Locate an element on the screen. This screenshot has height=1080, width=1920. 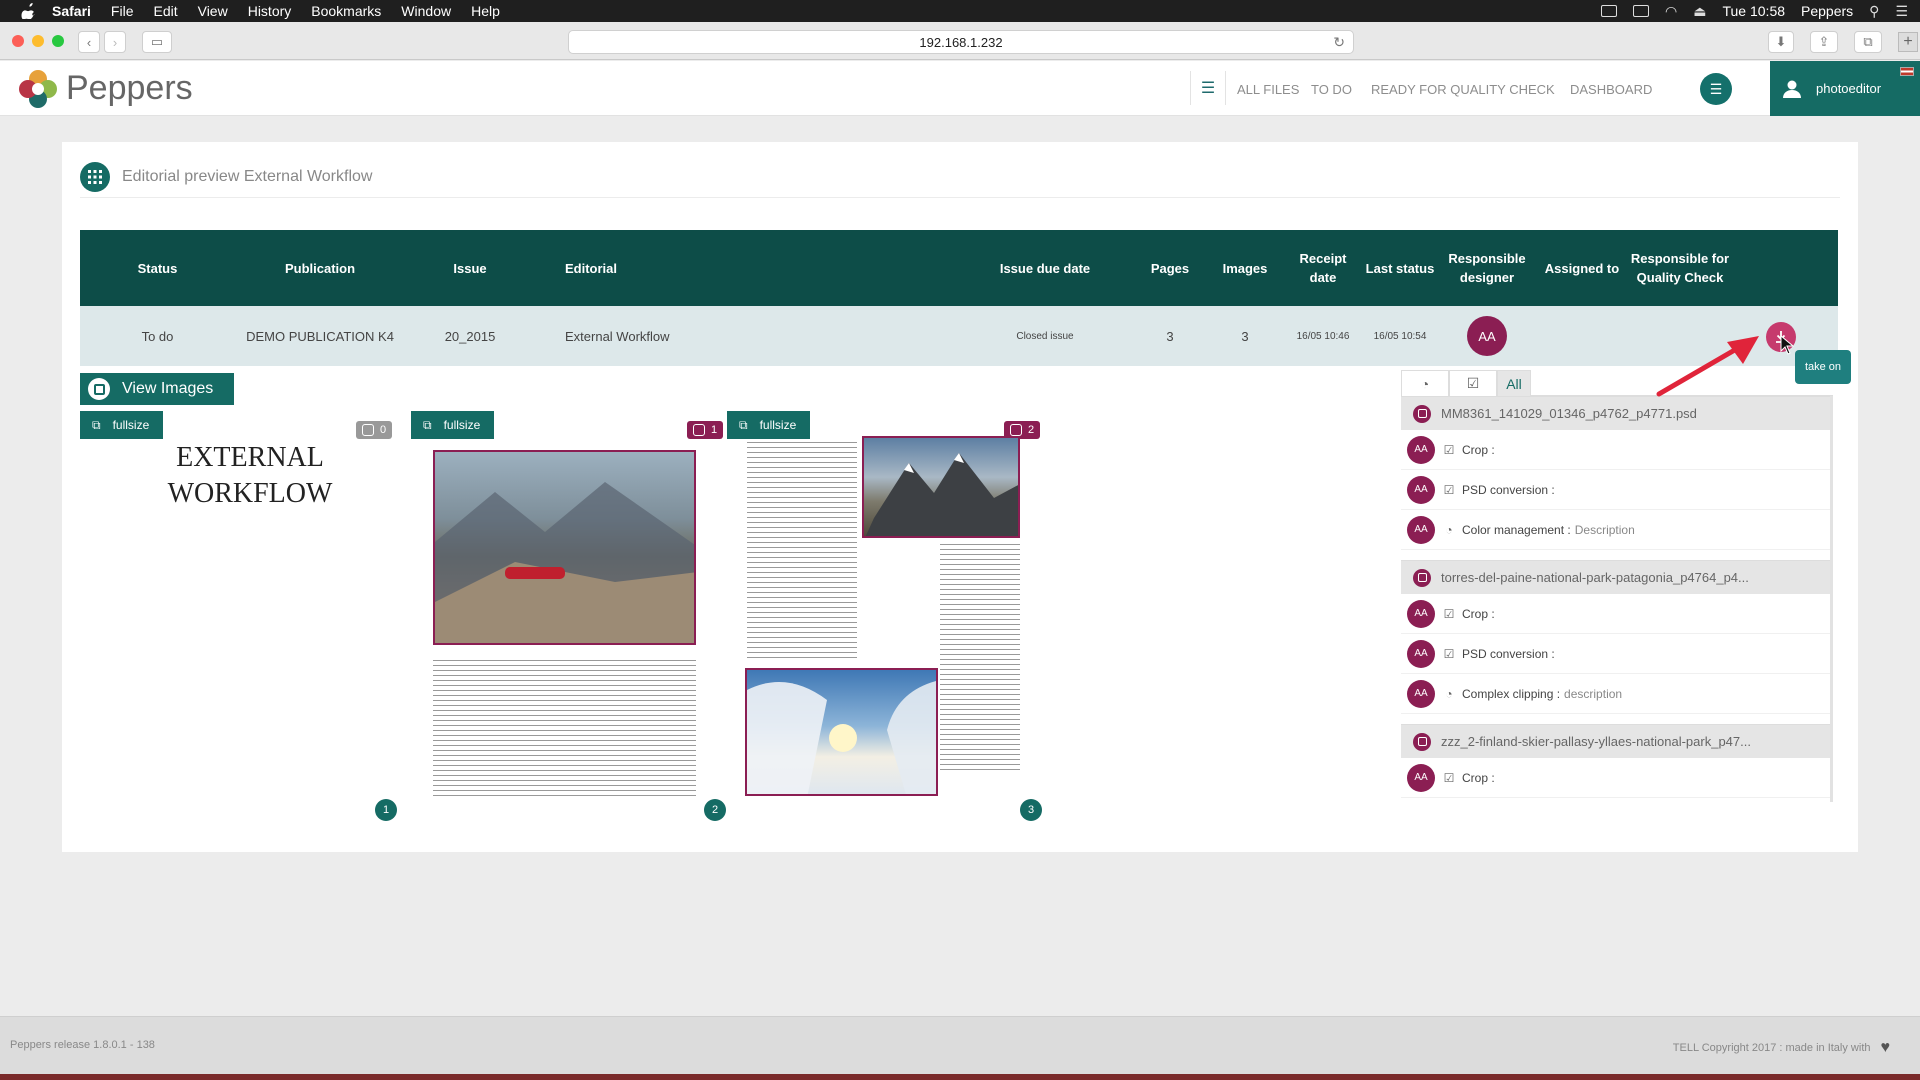
apple-icon is located at coordinates (29, 11).